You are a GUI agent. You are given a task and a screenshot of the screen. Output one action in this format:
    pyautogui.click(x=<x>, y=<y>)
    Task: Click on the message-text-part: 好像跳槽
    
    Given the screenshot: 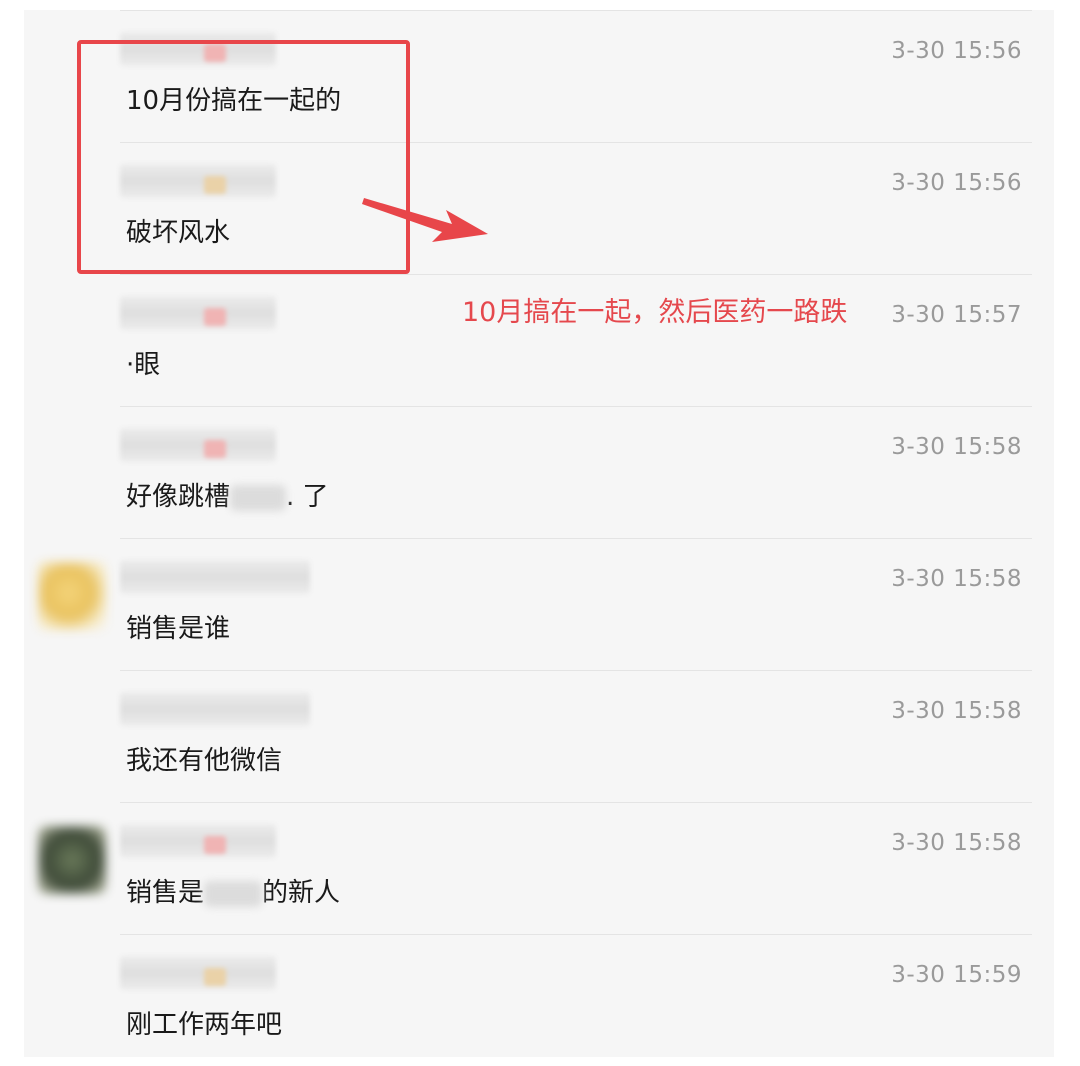 What is the action you would take?
    pyautogui.click(x=178, y=497)
    